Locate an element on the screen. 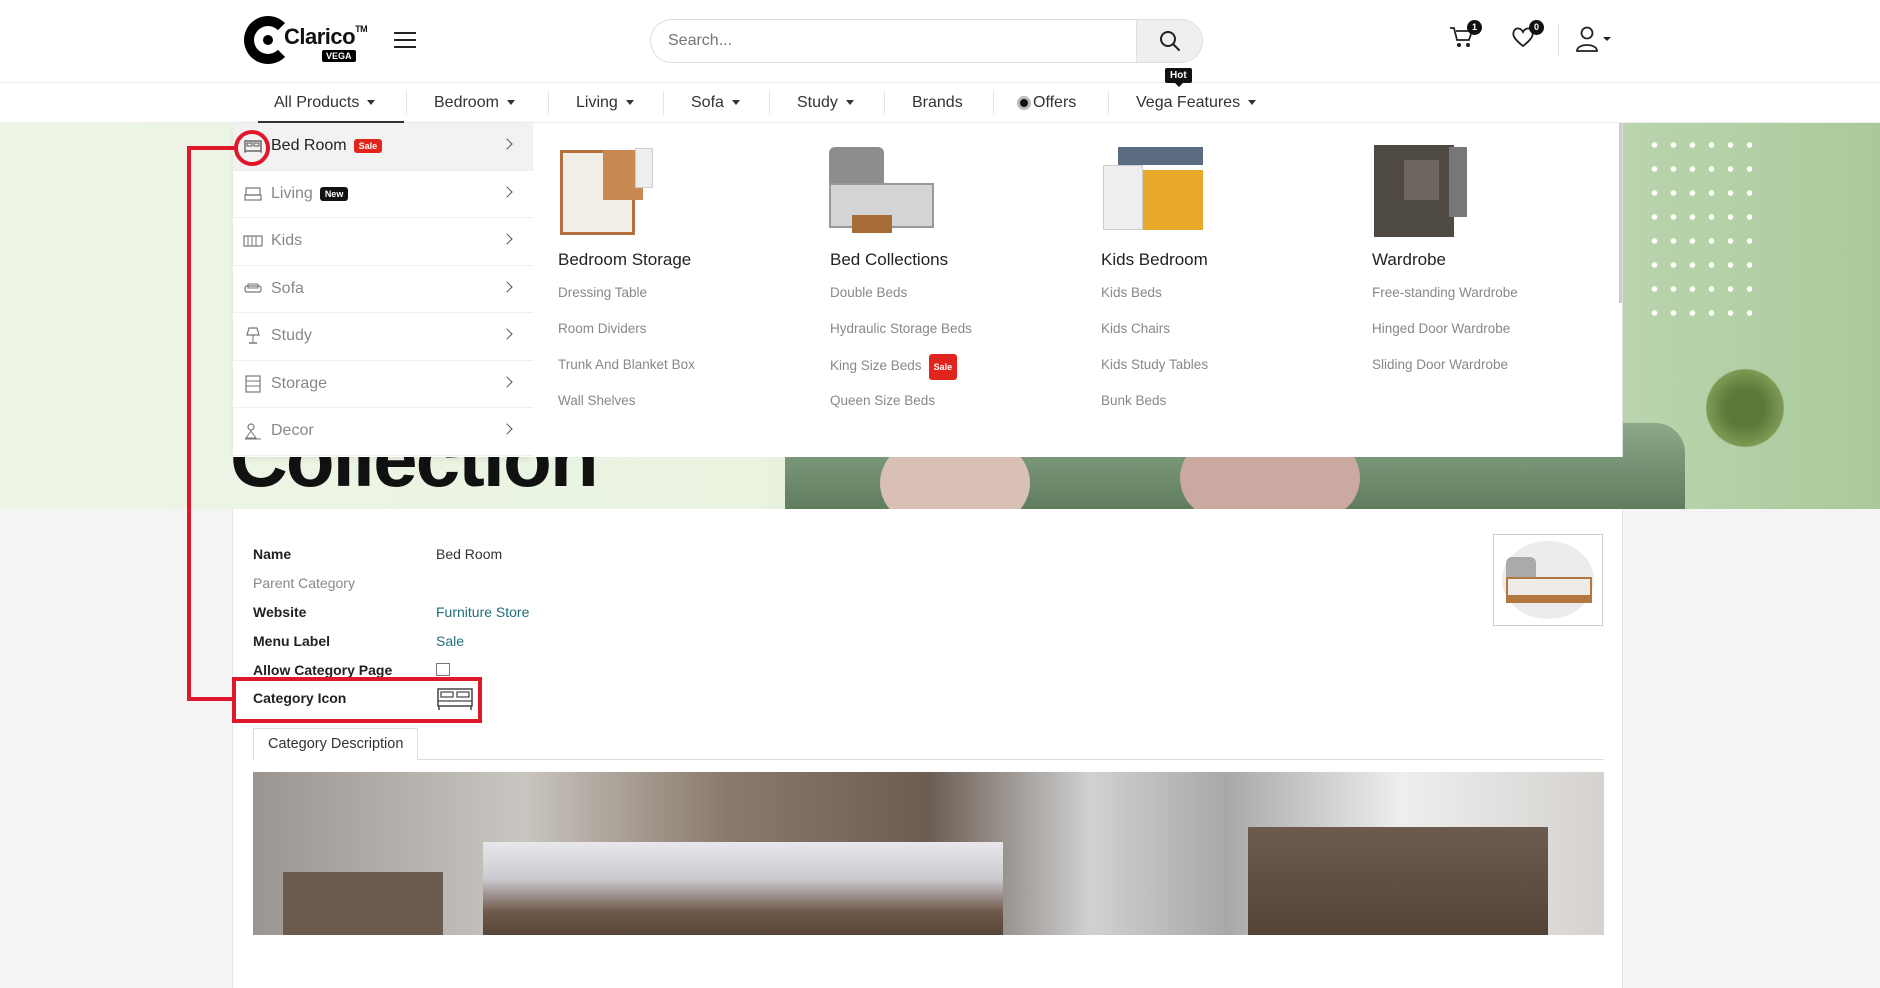 This screenshot has height=988, width=1880. lamp-icon is located at coordinates (253, 335).